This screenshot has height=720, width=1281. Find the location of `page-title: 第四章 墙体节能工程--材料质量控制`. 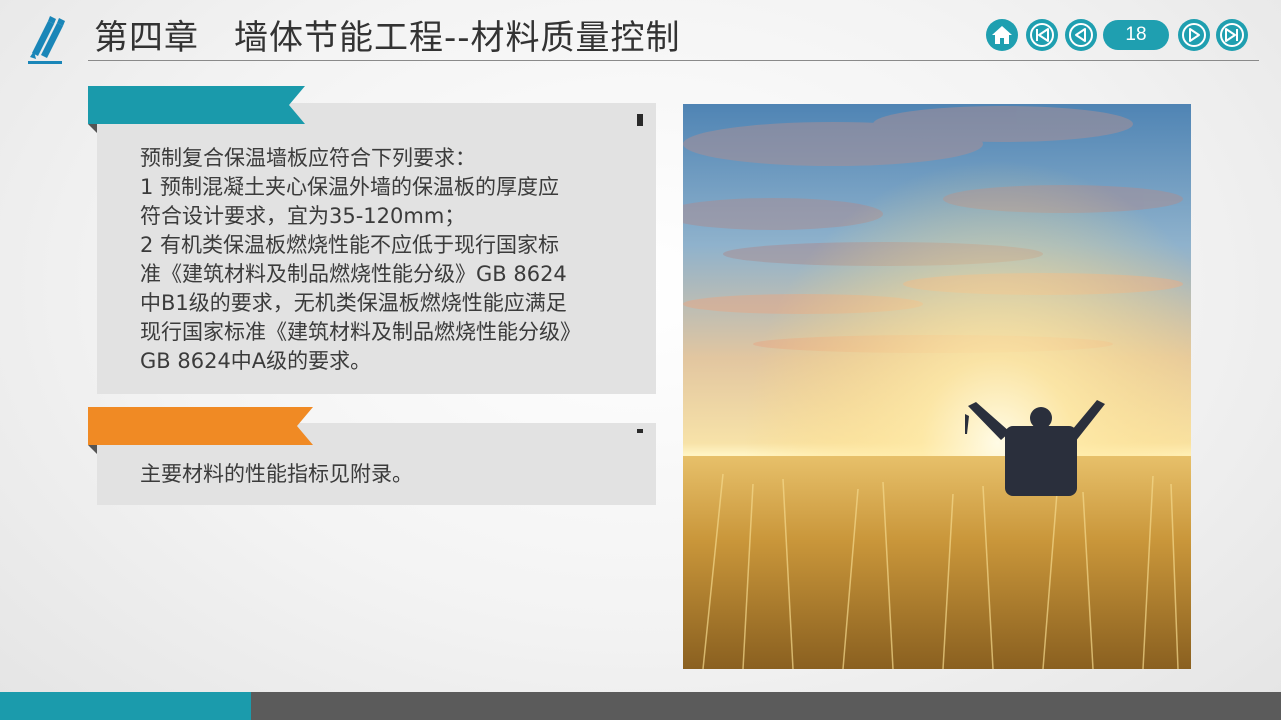

page-title: 第四章 墙体节能工程--材料质量控制 is located at coordinates (387, 38).